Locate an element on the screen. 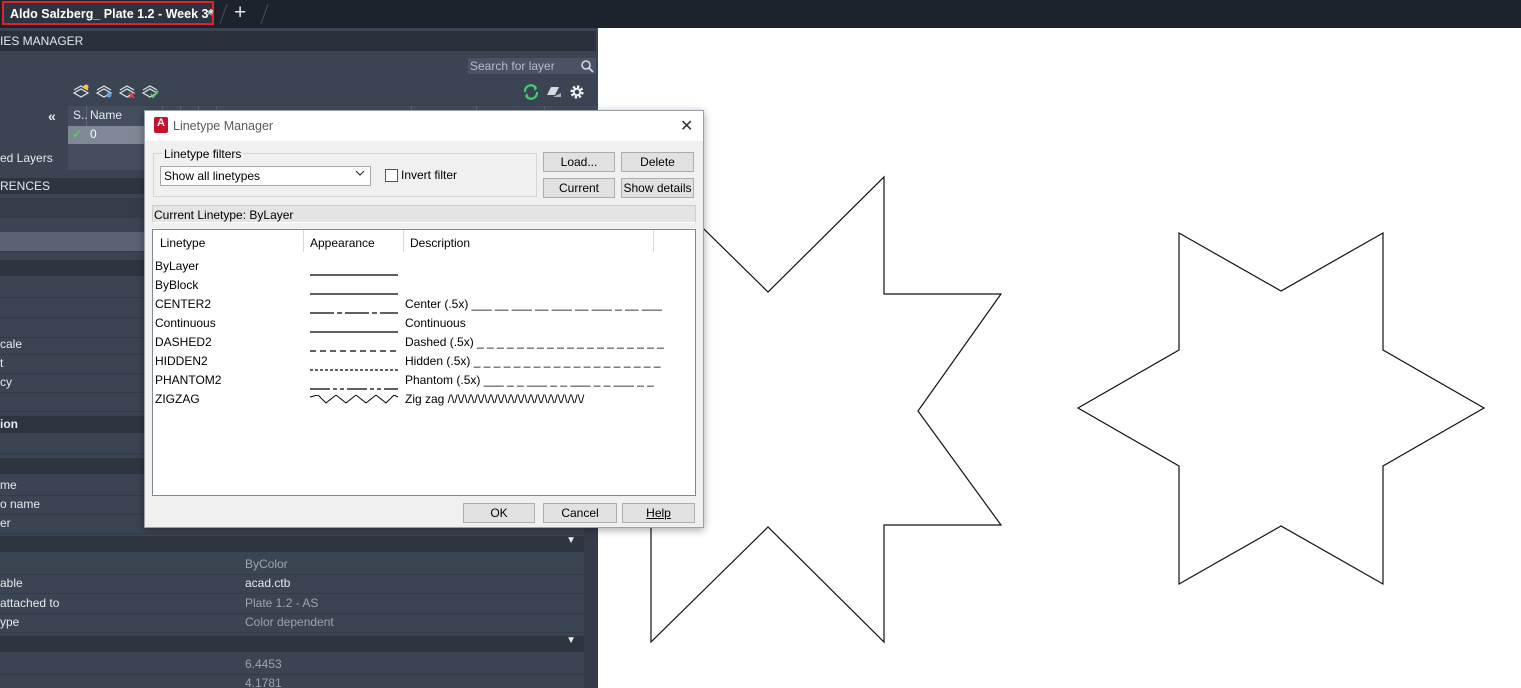  section-label: RENCES is located at coordinates (25, 186).